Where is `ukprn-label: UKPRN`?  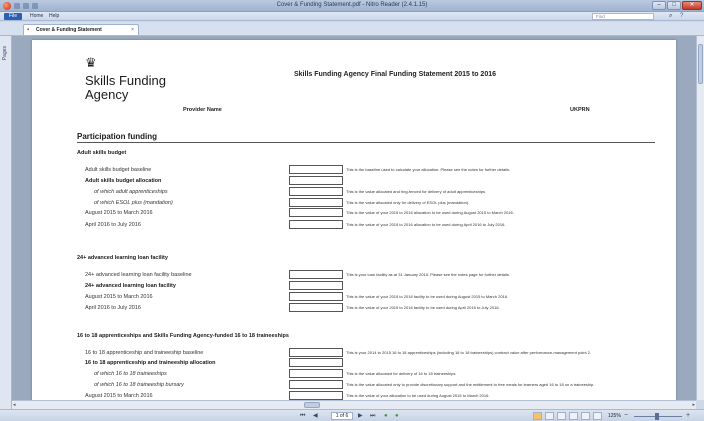 ukprn-label: UKPRN is located at coordinates (580, 110).